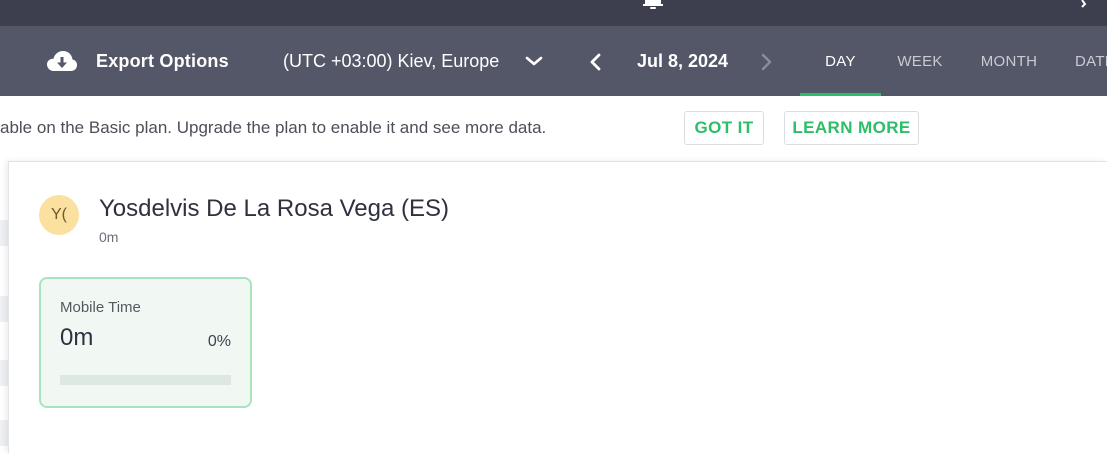  I want to click on mobile-time-card: Mobile Time 0m 0%, so click(145, 342).